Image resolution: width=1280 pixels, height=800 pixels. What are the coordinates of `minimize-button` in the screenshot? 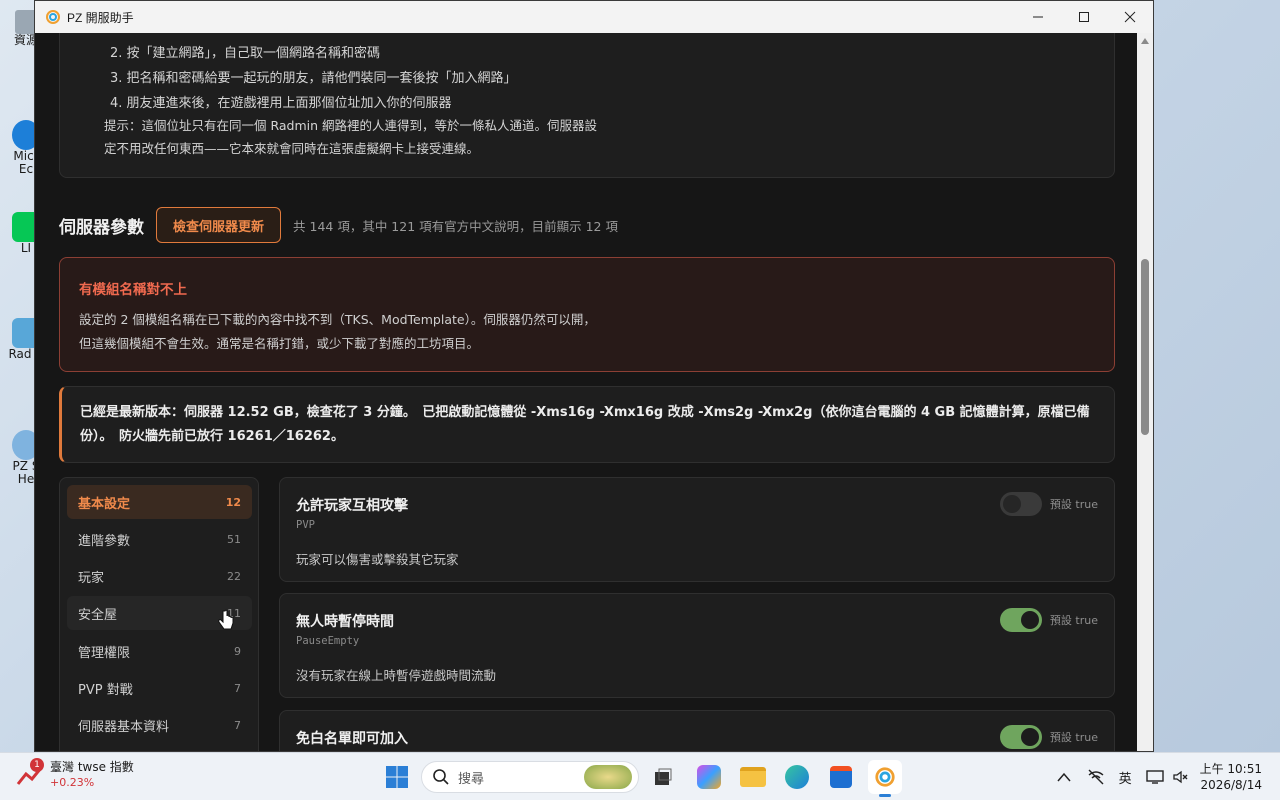 It's located at (1038, 17).